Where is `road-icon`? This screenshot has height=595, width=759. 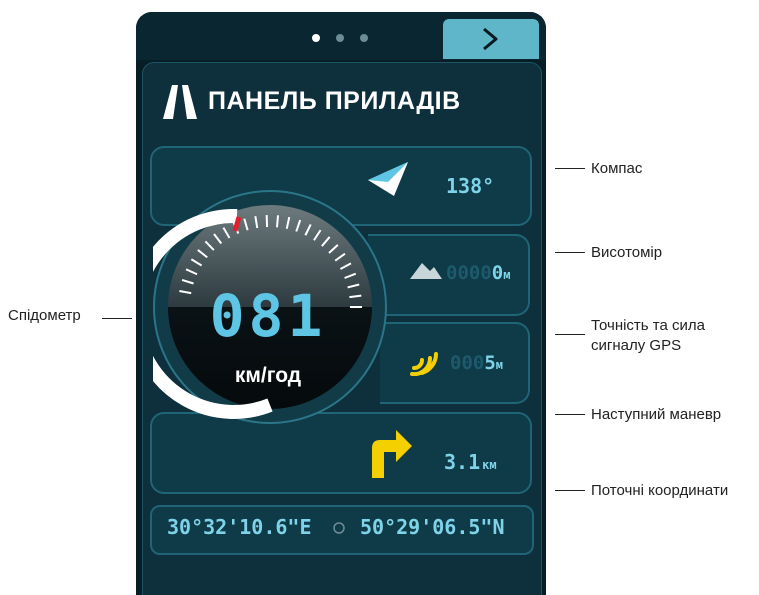
road-icon is located at coordinates (180, 102).